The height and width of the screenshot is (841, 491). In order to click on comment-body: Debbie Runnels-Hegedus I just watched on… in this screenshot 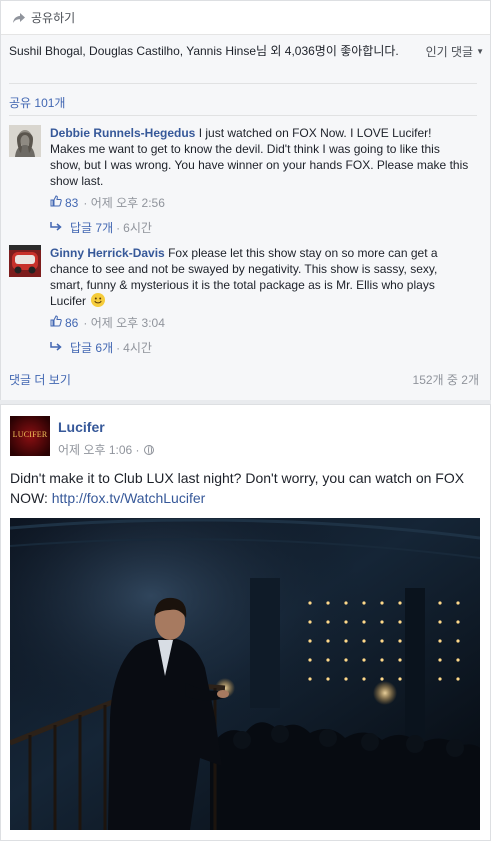, I will do `click(260, 157)`.